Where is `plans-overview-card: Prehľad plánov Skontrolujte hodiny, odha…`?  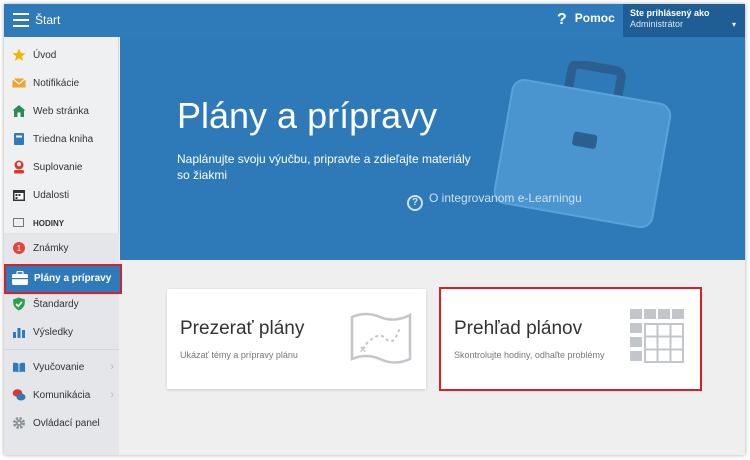
plans-overview-card: Prehľad plánov Skontrolujte hodiny, odha… is located at coordinates (570, 339).